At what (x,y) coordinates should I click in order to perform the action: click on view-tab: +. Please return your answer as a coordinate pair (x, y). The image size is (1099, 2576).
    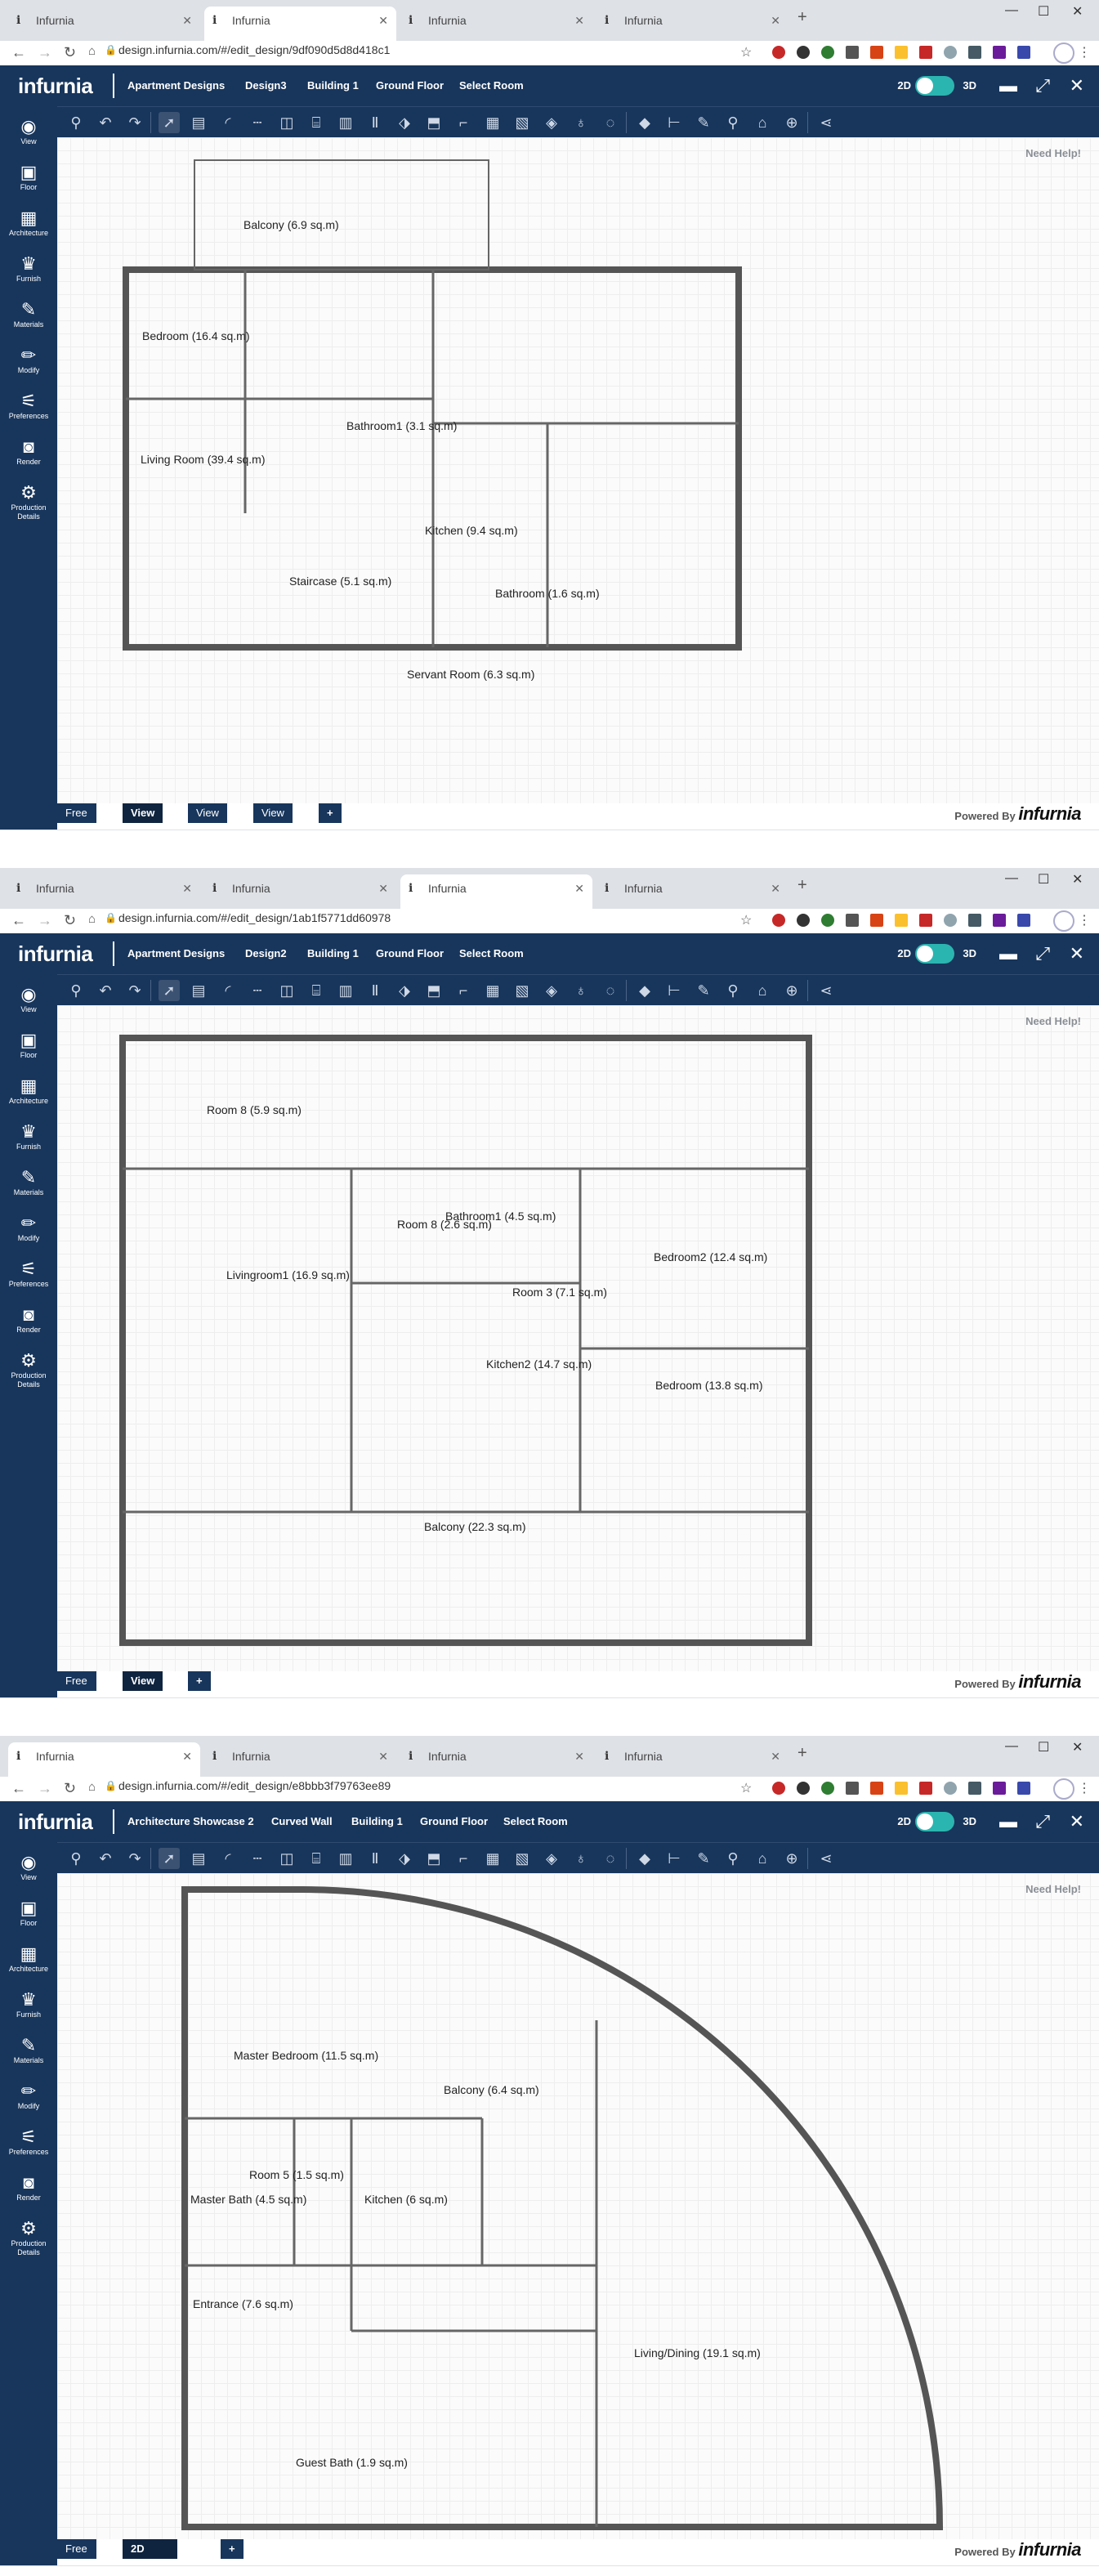
    Looking at the image, I should click on (199, 1681).